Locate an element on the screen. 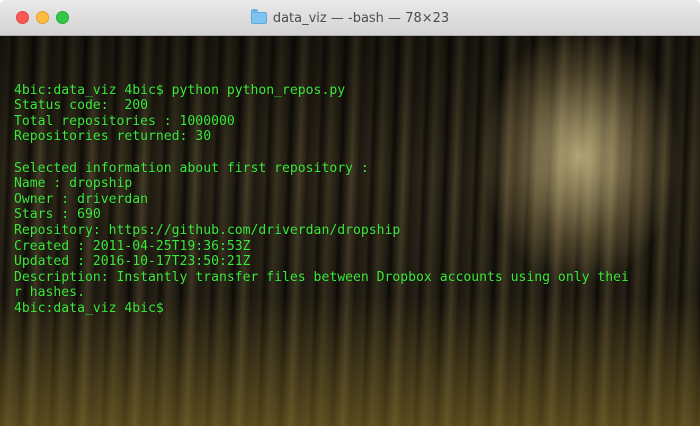 This screenshot has width=700, height=426. window-title: data_viz — -bash — 78×23 is located at coordinates (350, 18).